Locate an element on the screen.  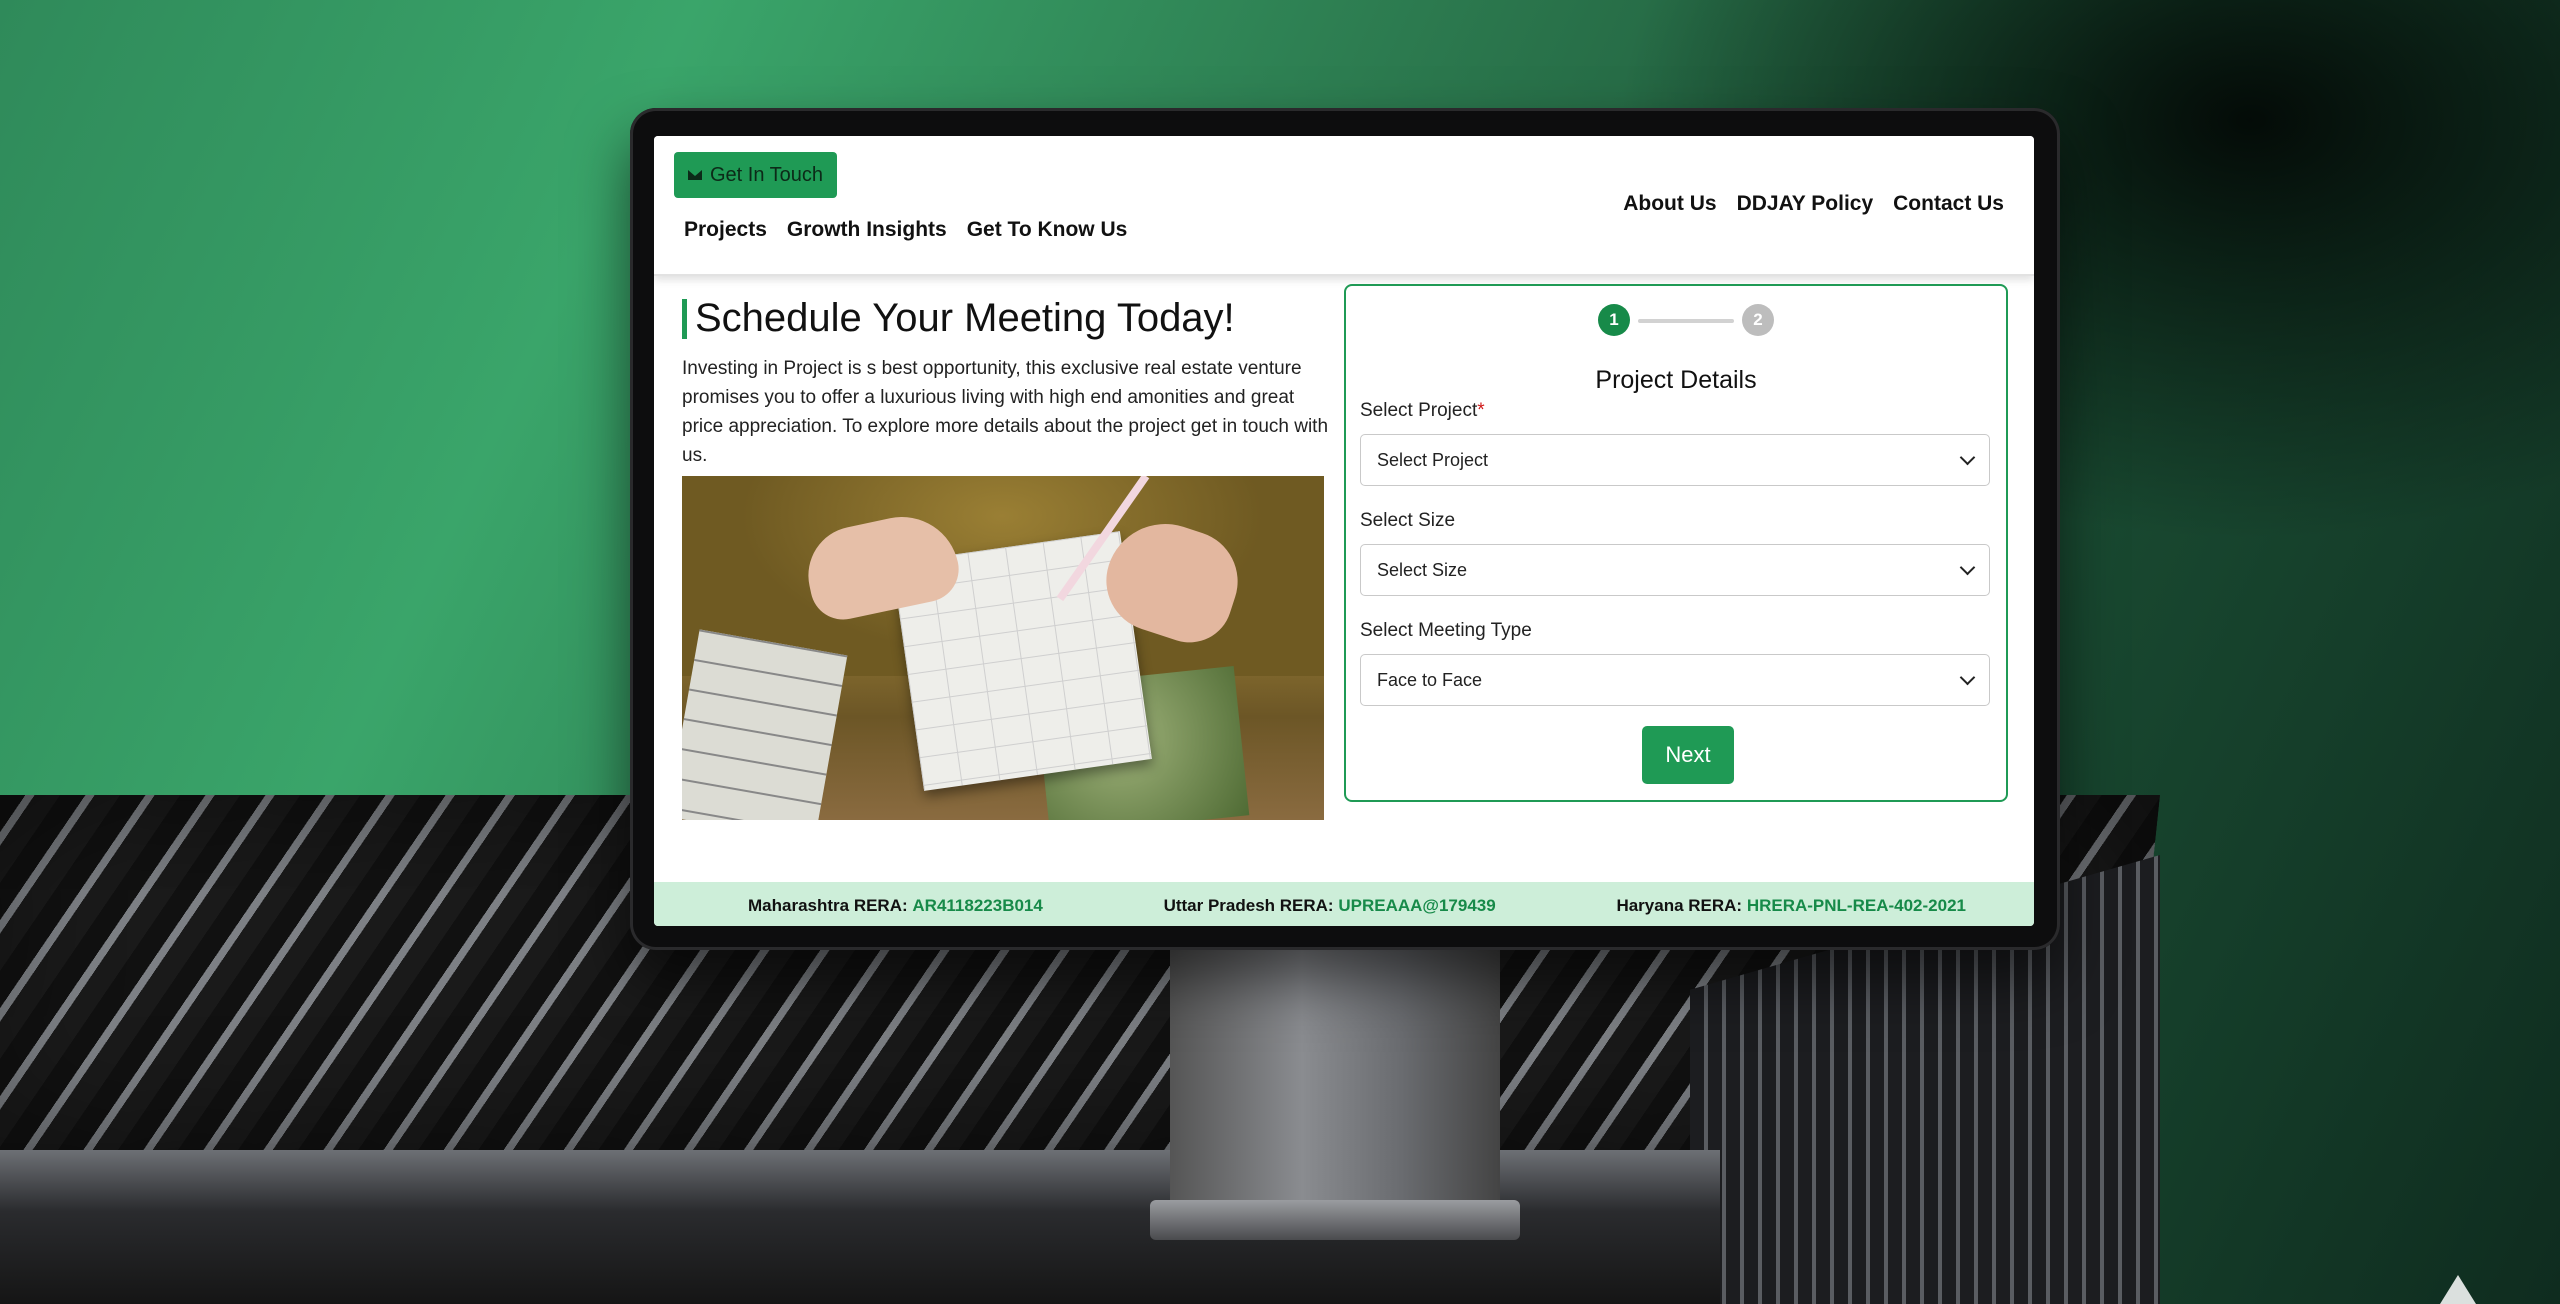
get-in-touch-button: Get In Touch is located at coordinates (756, 175).